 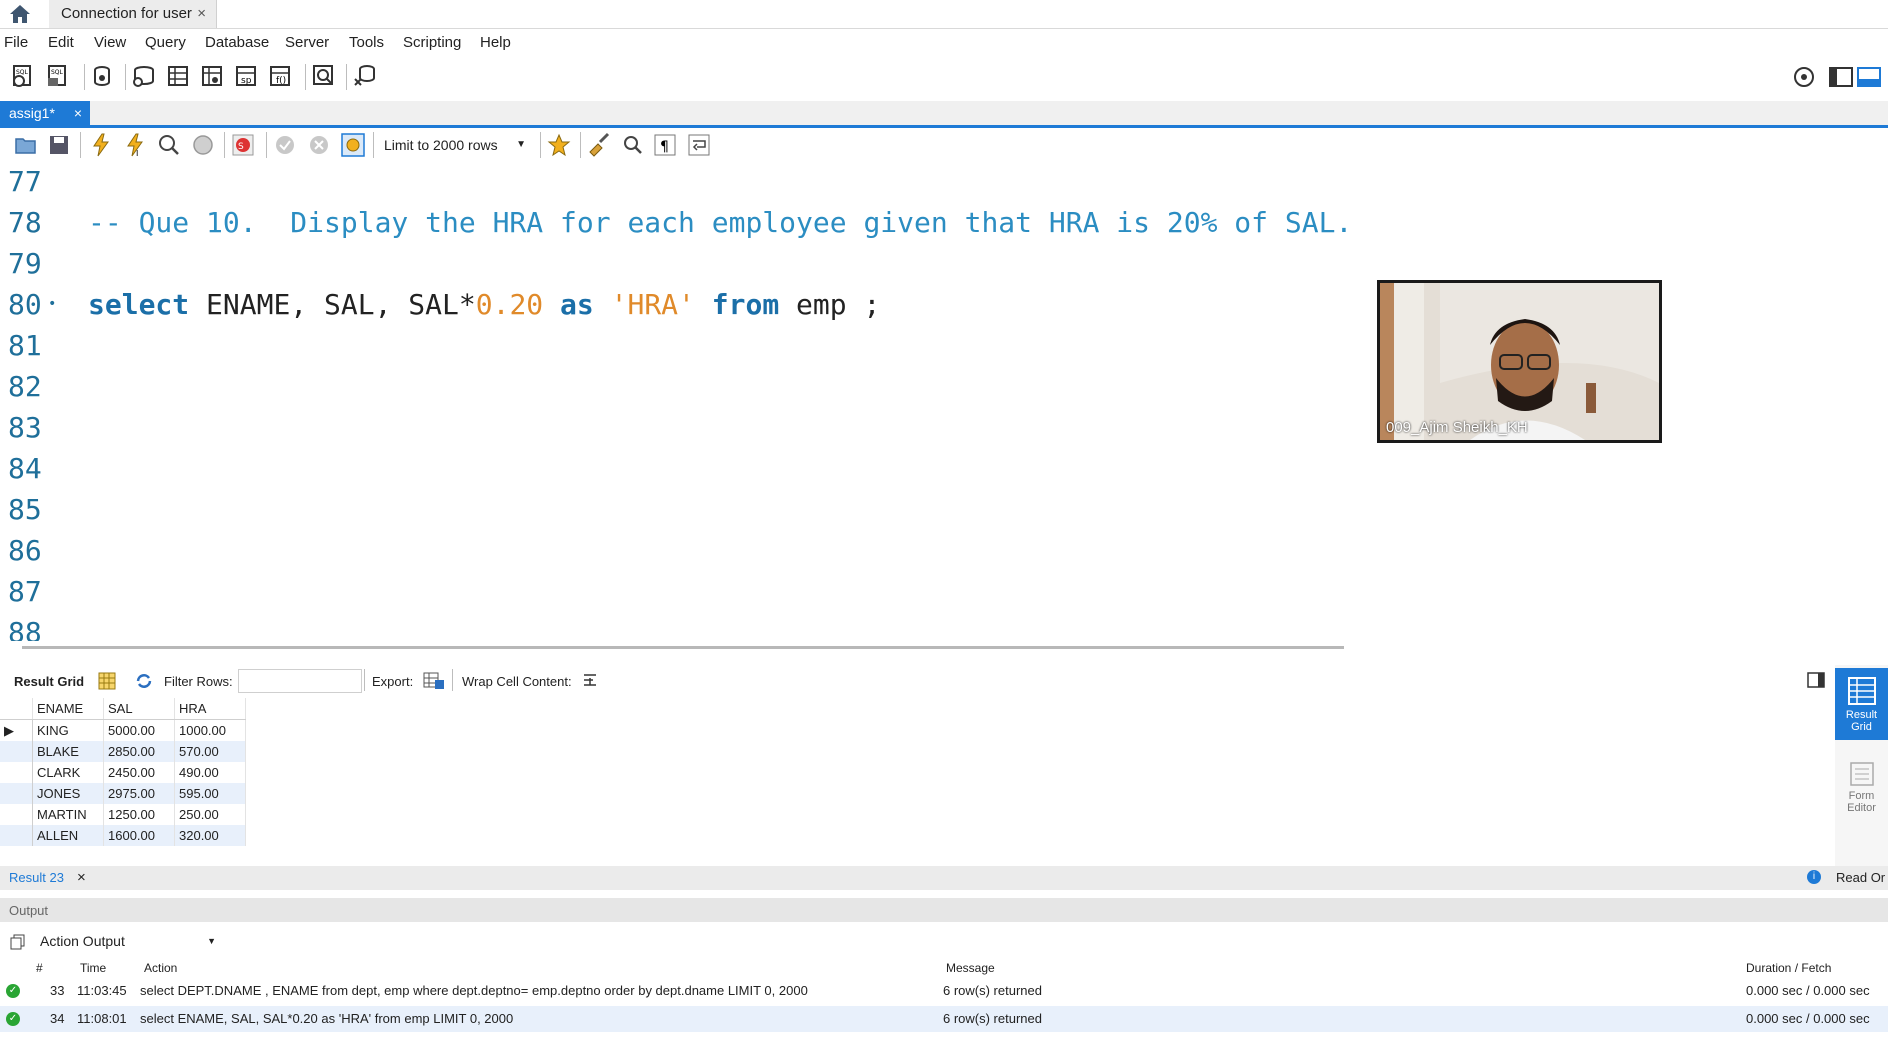 What do you see at coordinates (25, 468) in the screenshot?
I see `line-number: 84` at bounding box center [25, 468].